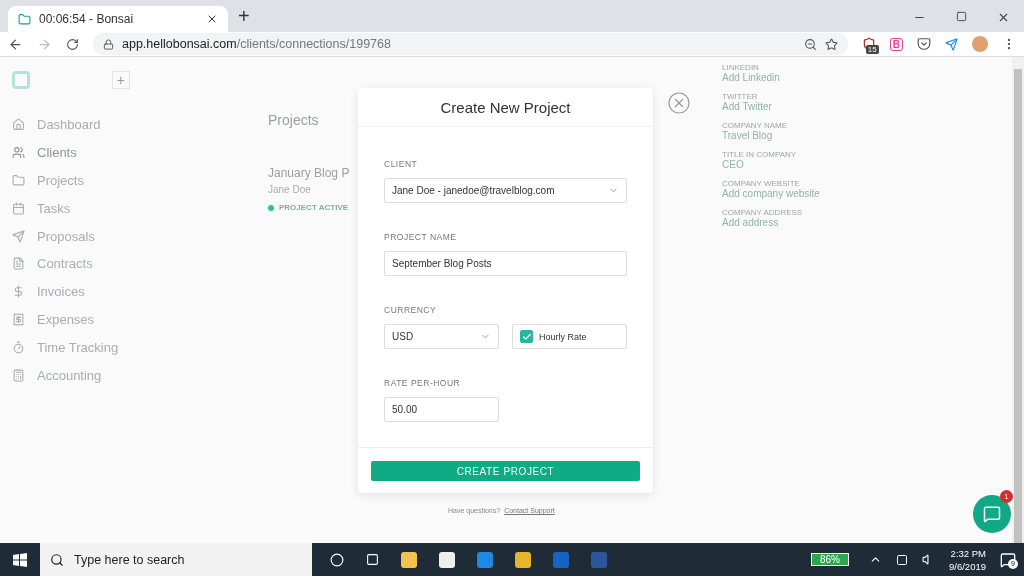 This screenshot has height=576, width=1024. Describe the element at coordinates (18, 153) in the screenshot. I see `people-icon` at that location.